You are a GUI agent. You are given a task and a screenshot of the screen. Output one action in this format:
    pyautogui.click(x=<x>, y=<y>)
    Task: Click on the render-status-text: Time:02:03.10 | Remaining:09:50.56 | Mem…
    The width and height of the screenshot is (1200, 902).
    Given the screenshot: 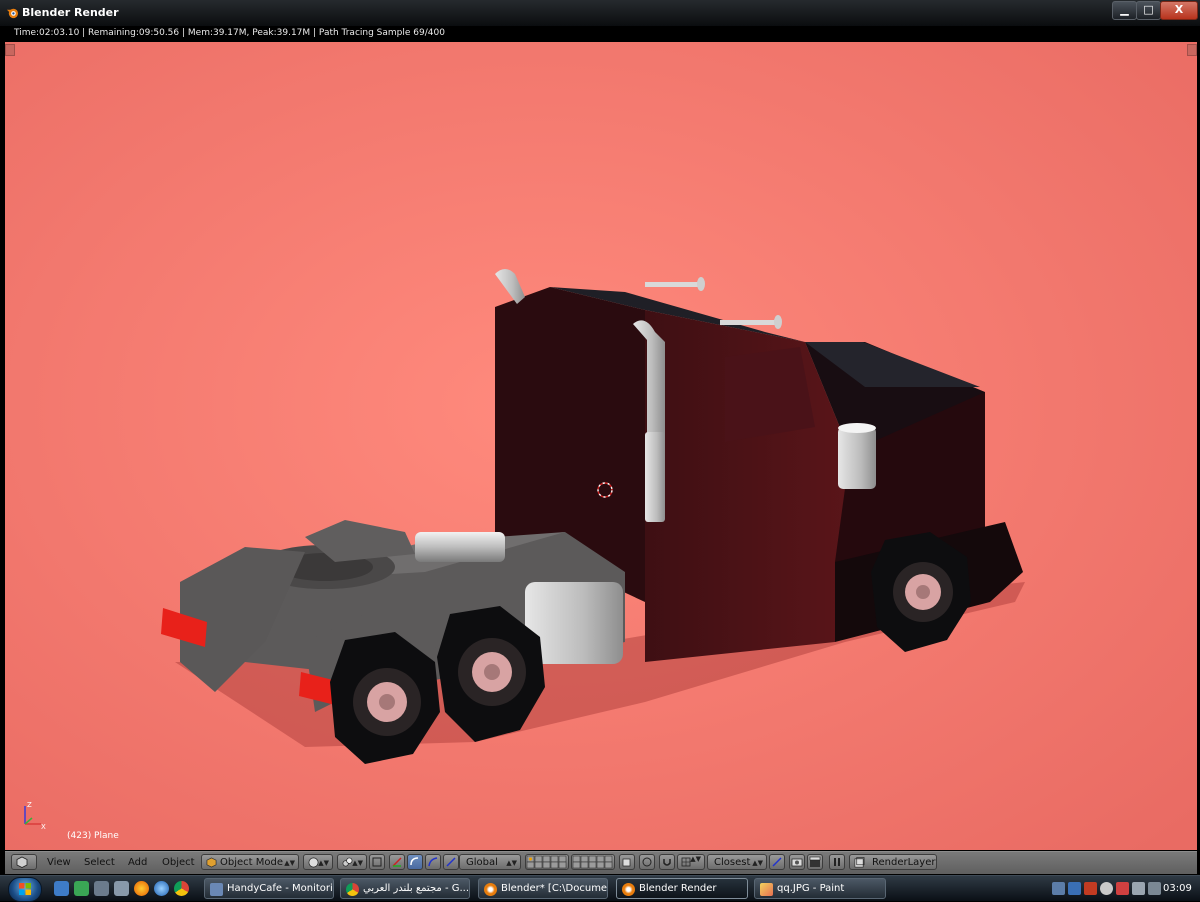 What is the action you would take?
    pyautogui.click(x=229, y=33)
    